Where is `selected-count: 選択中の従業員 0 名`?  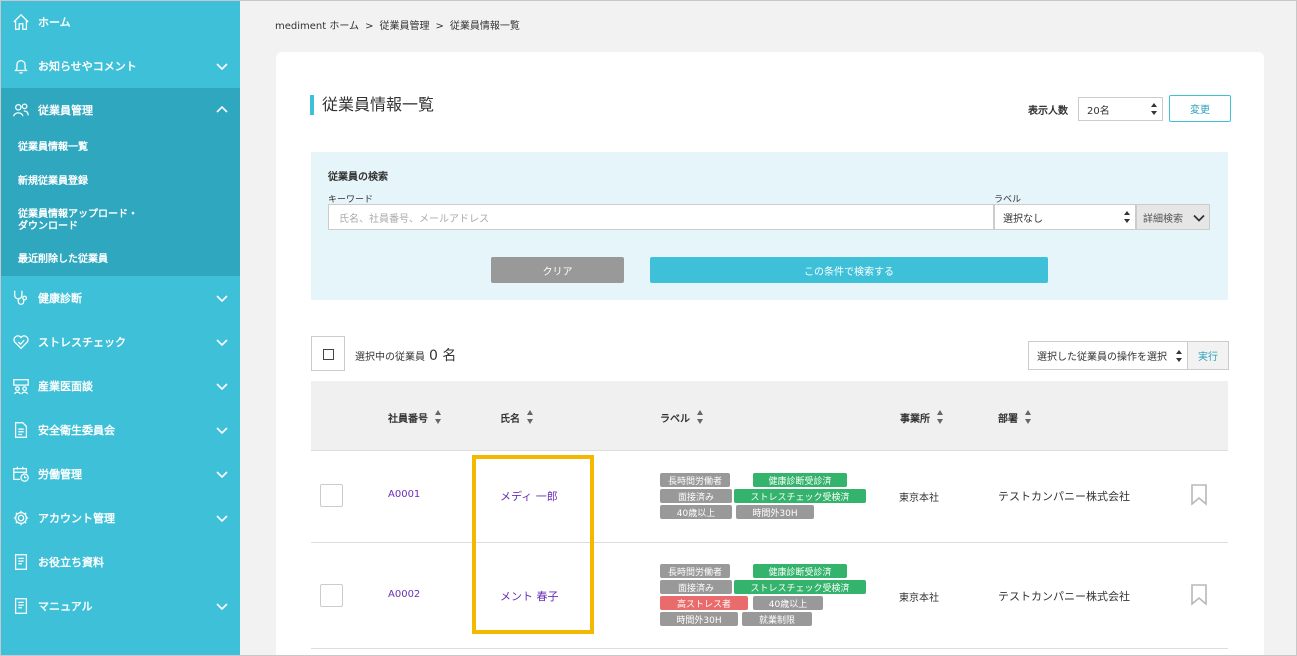
selected-count: 選択中の従業員 0 名 is located at coordinates (405, 355).